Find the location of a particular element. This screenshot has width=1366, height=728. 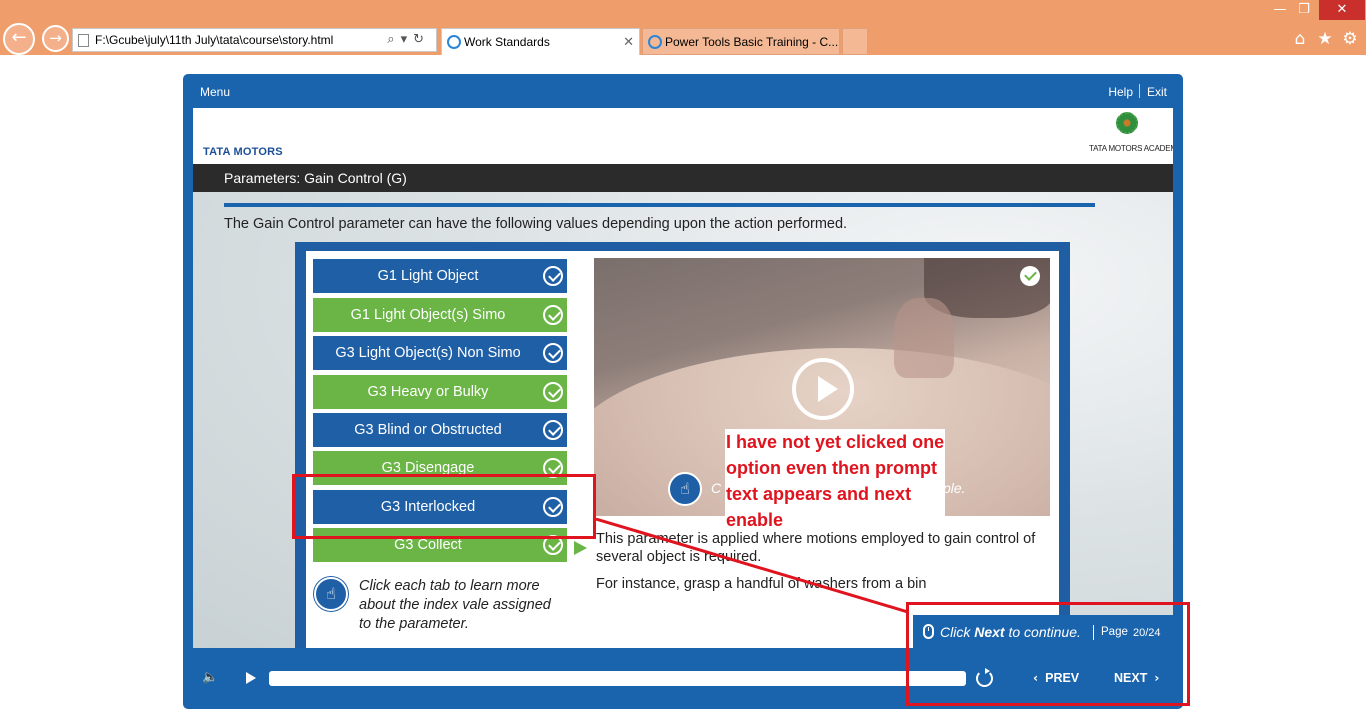

play-video-button is located at coordinates (823, 389).